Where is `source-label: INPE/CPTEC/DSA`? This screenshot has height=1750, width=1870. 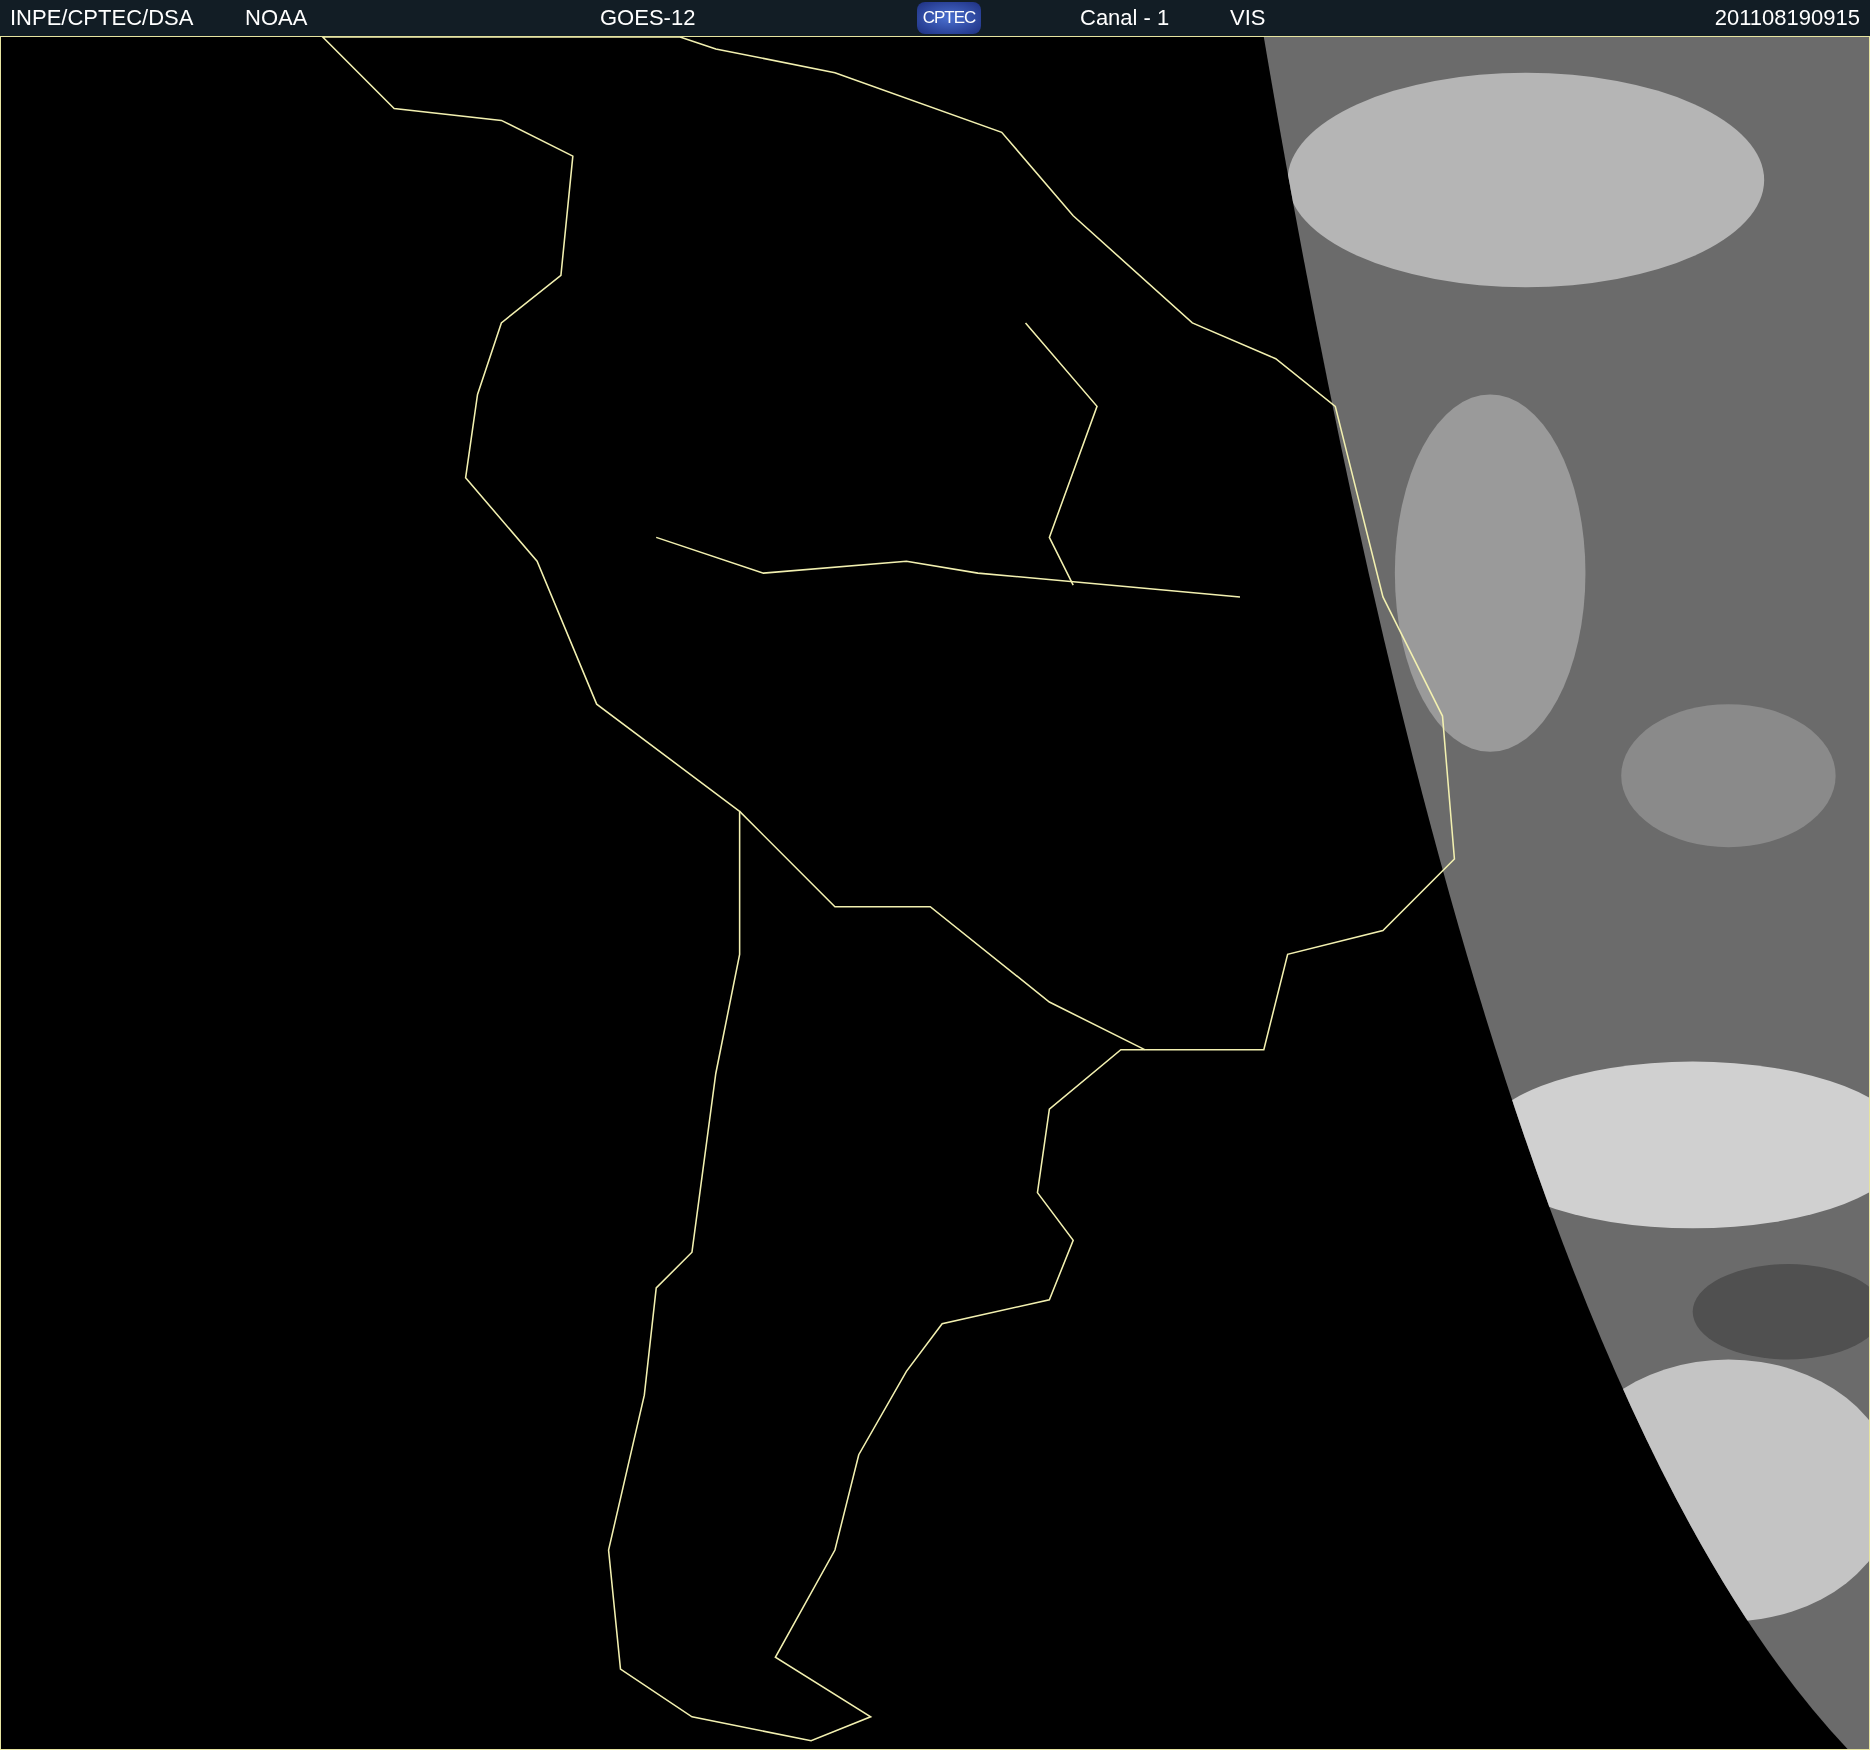 source-label: INPE/CPTEC/DSA is located at coordinates (102, 18).